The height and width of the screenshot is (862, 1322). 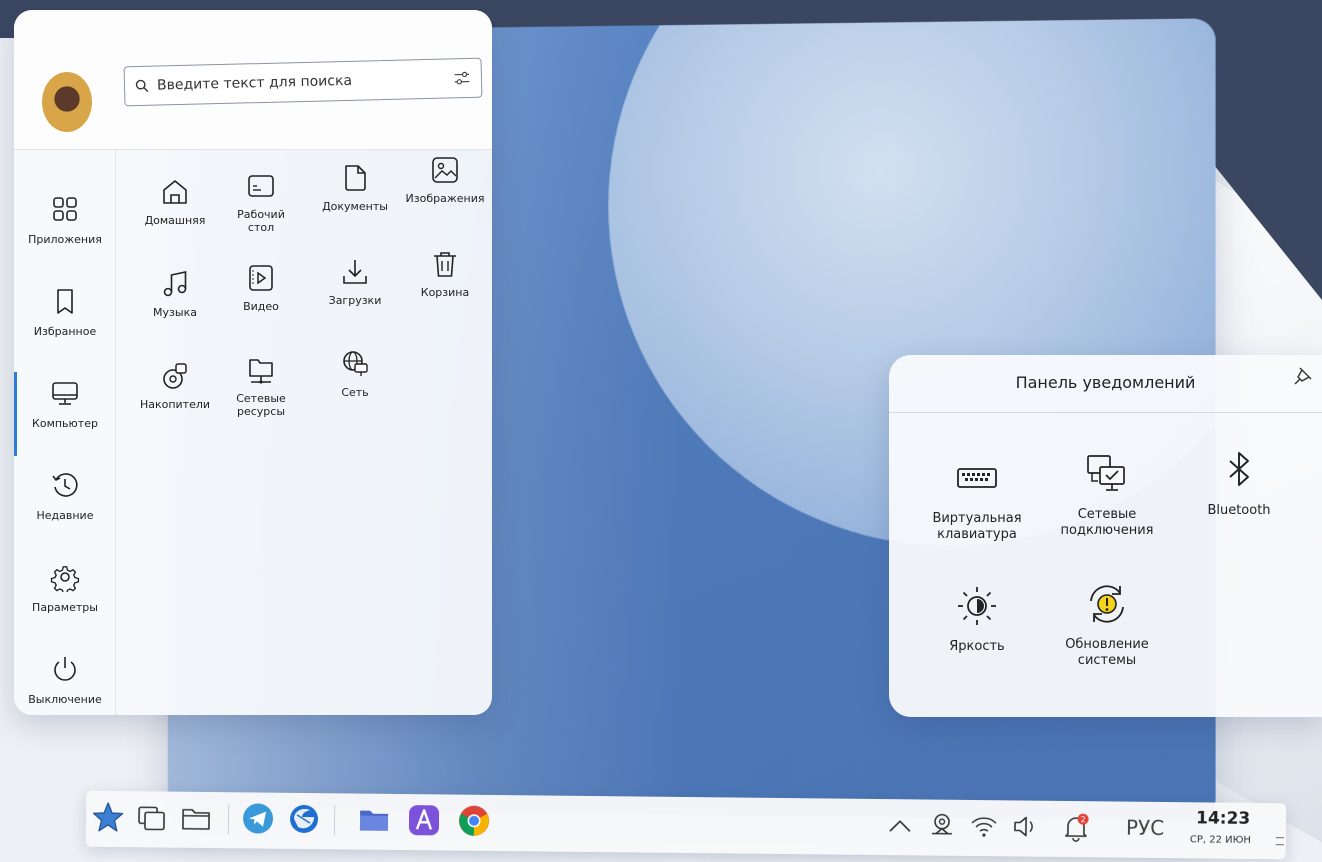 What do you see at coordinates (1107, 495) in the screenshot?
I see `toggle-network-connections: Сетевые подключения` at bounding box center [1107, 495].